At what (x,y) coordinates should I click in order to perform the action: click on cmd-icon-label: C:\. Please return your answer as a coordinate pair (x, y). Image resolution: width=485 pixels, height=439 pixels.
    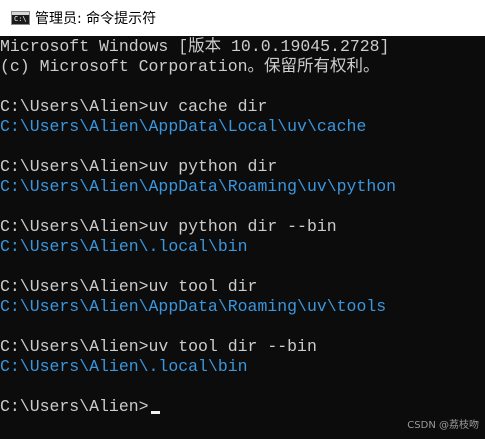
    Looking at the image, I should click on (20, 19).